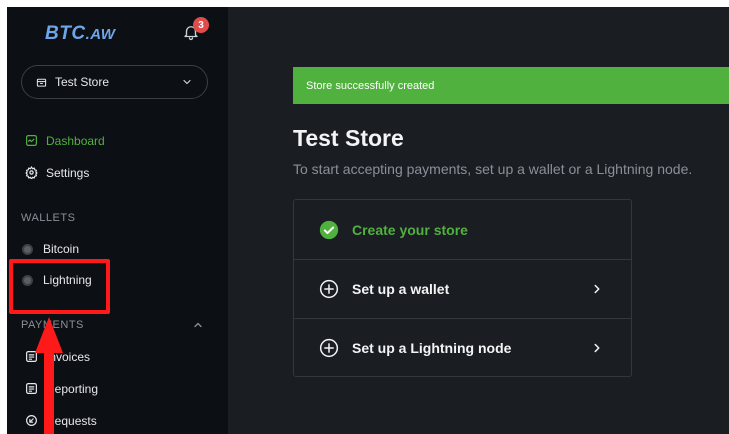  I want to click on sidebar-item-bitcoin: Bitcoin, so click(50, 249).